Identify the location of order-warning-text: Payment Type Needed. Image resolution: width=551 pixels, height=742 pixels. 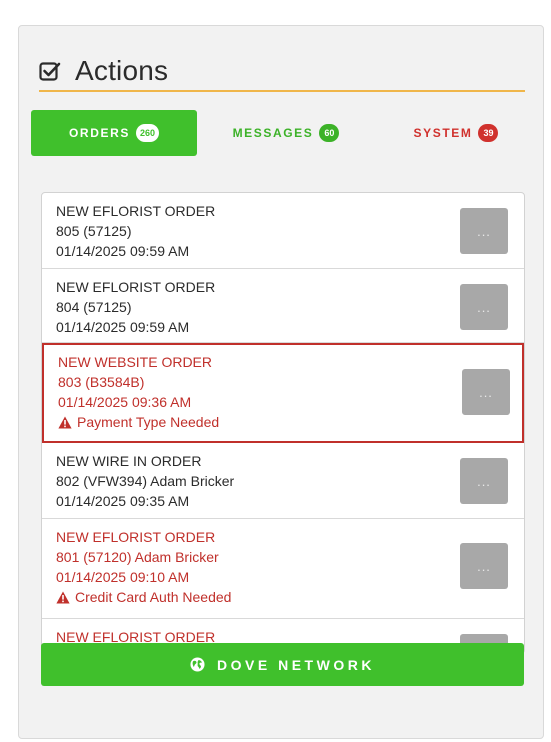
(148, 422).